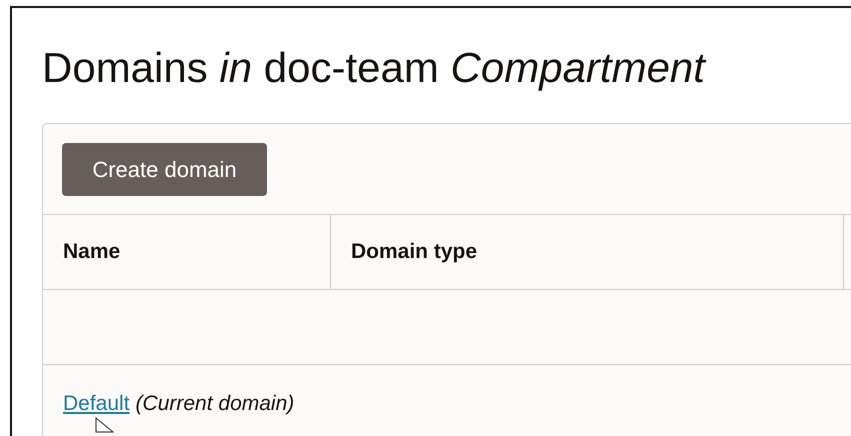 This screenshot has width=851, height=436. Describe the element at coordinates (215, 404) in the screenshot. I see `domain-note: (Current domain)` at that location.